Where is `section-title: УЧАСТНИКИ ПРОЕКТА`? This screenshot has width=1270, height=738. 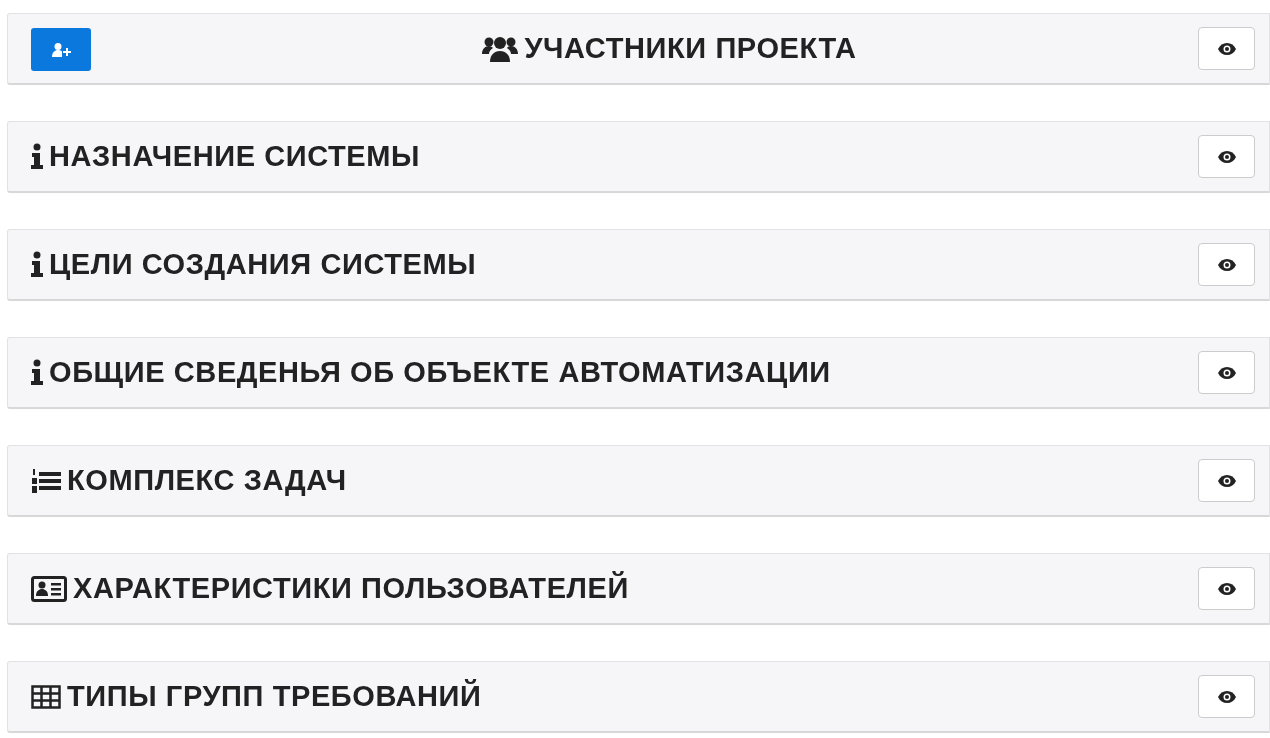 section-title: УЧАСТНИКИ ПРОЕКТА is located at coordinates (690, 48).